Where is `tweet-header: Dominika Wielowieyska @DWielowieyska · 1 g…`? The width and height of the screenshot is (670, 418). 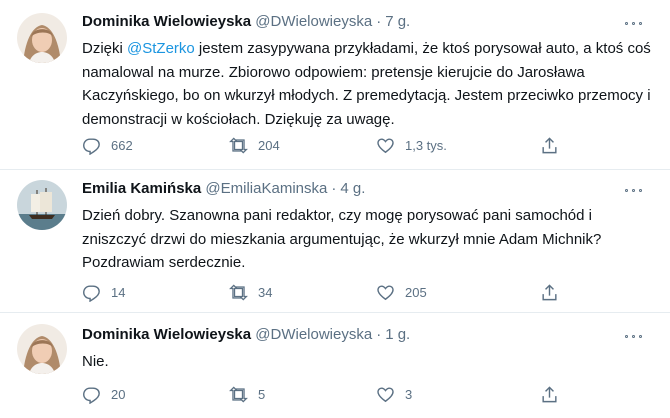
tweet-header: Dominika Wielowieyska @DWielowieyska · 1 g… is located at coordinates (246, 336).